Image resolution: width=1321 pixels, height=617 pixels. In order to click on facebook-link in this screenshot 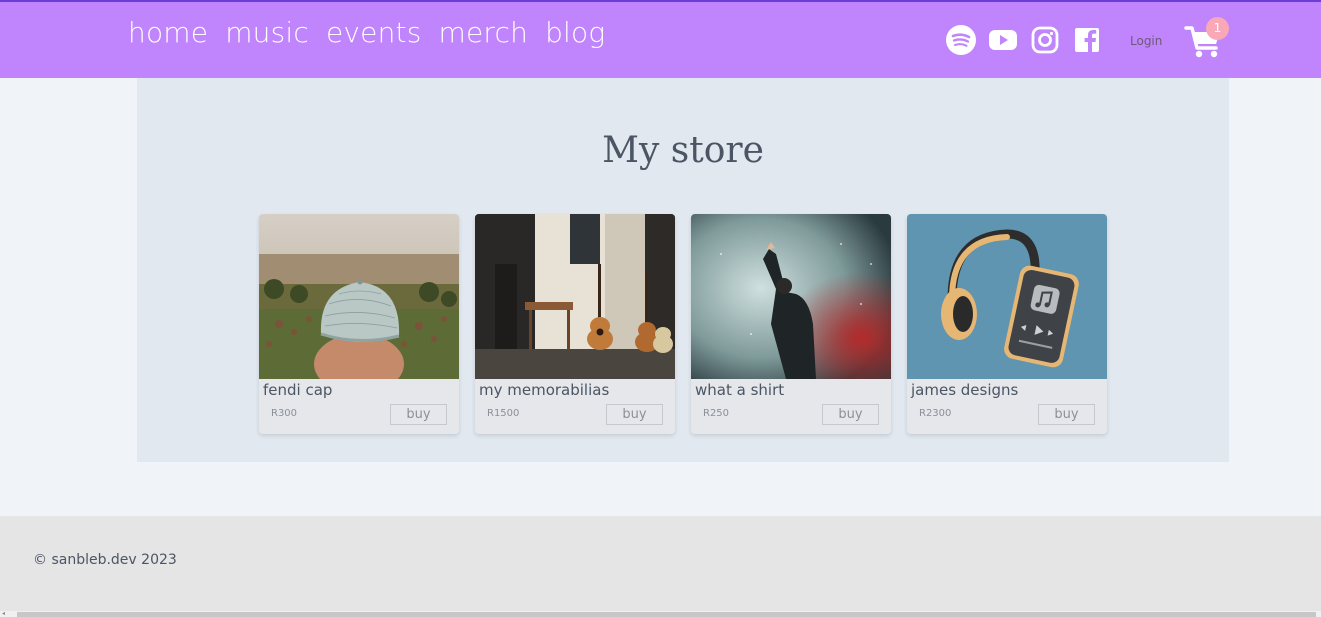, I will do `click(1088, 40)`.